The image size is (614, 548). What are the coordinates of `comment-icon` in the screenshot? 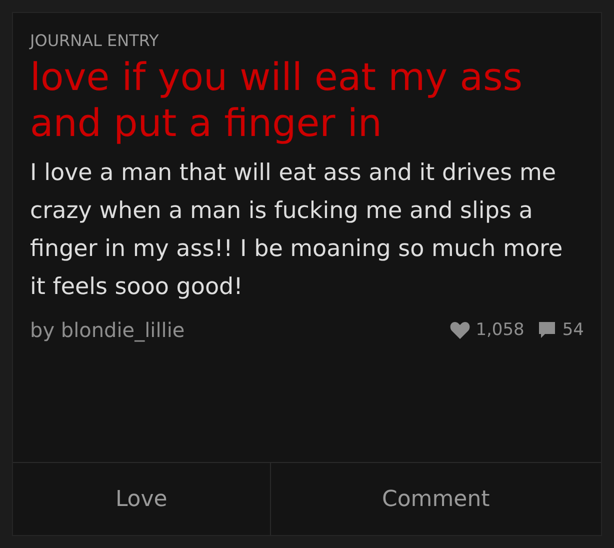 It's located at (547, 330).